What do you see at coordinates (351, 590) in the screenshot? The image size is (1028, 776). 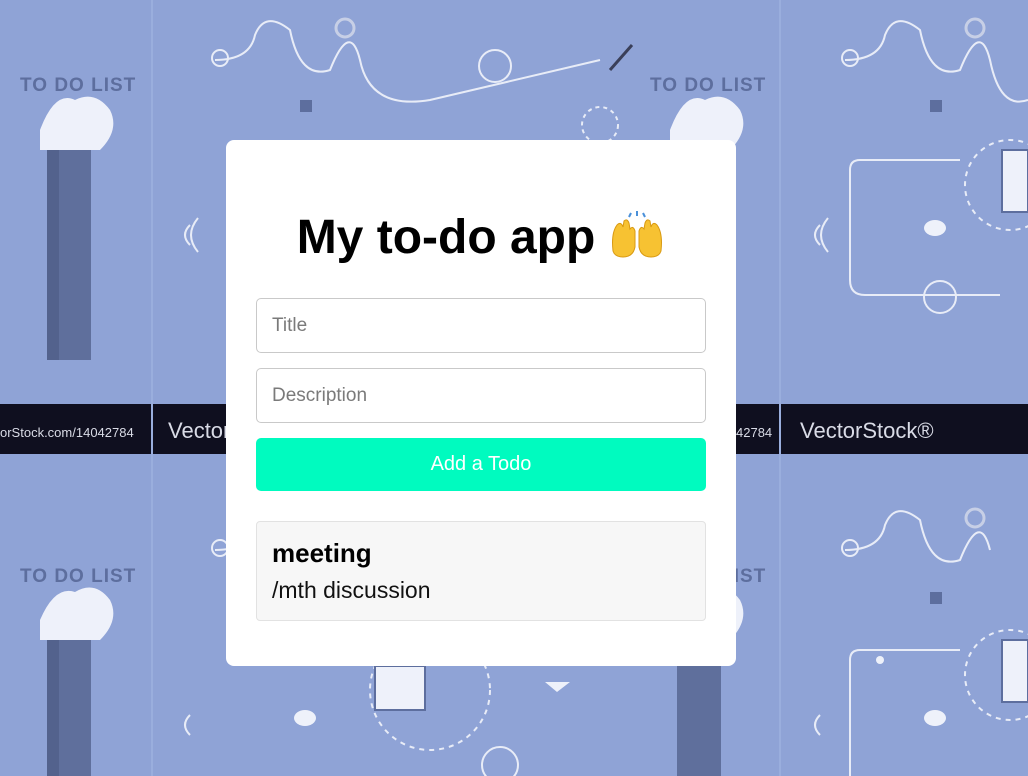 I see `todo-item-description: /mth discussion` at bounding box center [351, 590].